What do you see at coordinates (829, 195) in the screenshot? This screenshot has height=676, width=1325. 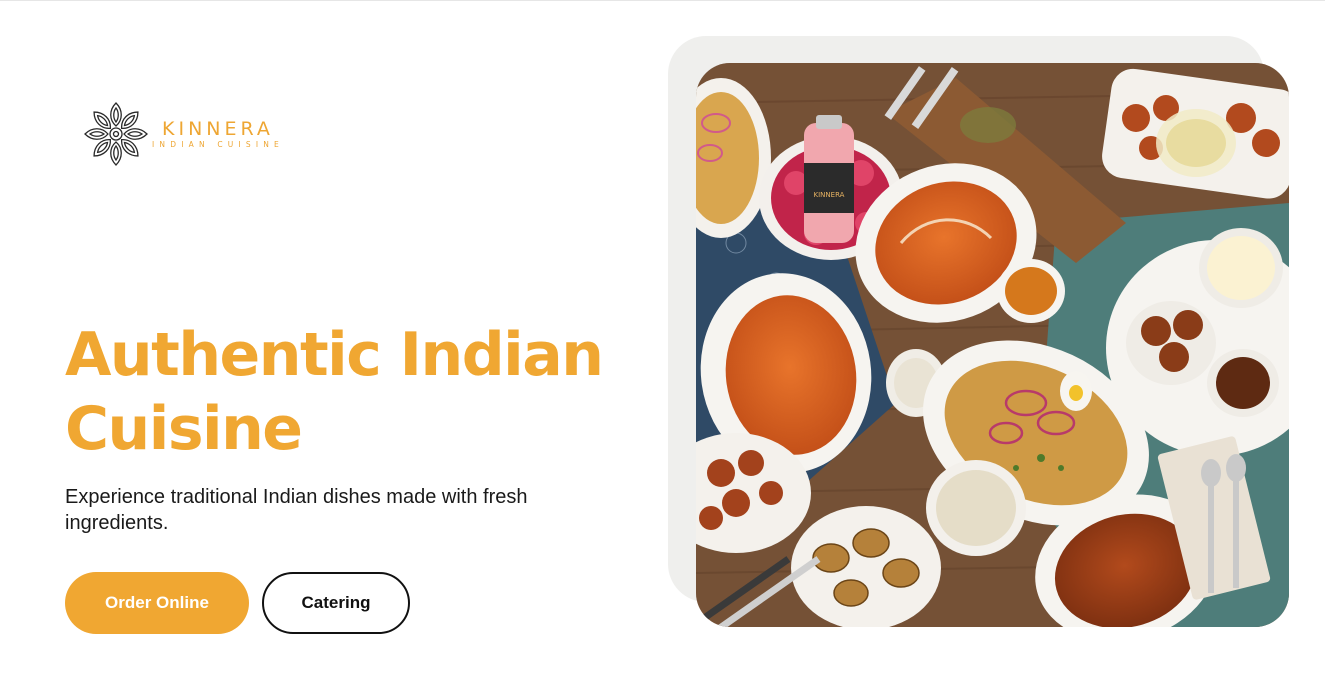 I see `bottle-label: KINNERA` at bounding box center [829, 195].